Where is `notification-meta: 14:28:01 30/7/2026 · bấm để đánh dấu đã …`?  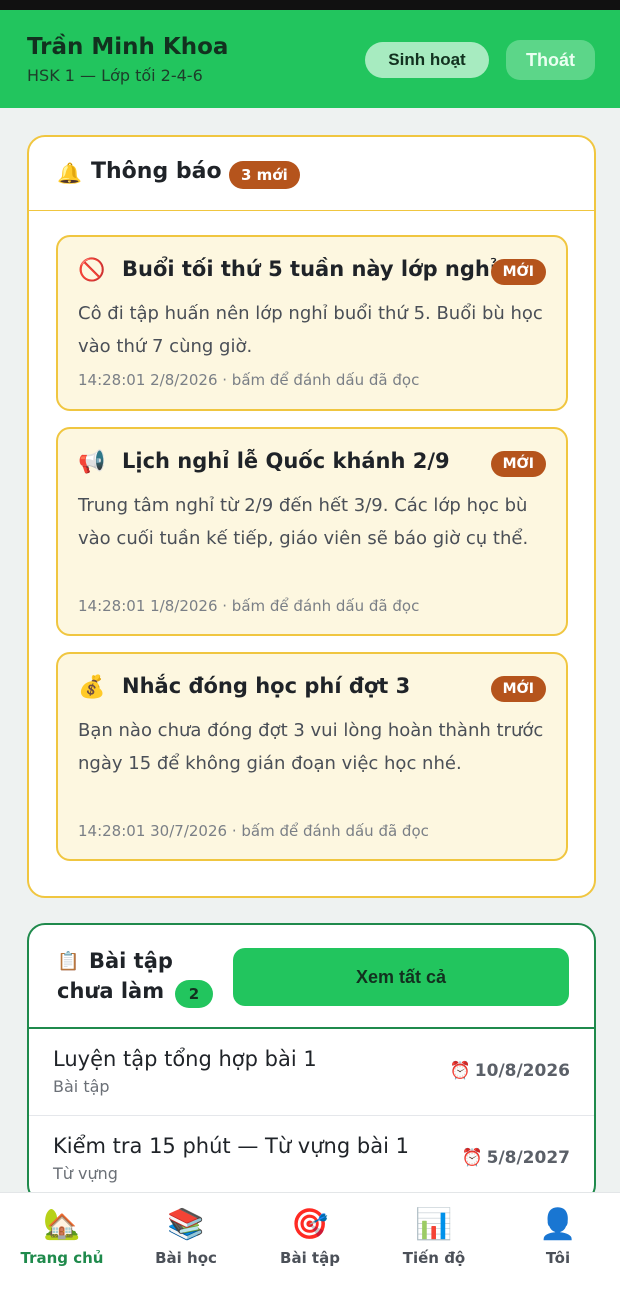
notification-meta: 14:28:01 30/7/2026 · bấm để đánh dấu đã … is located at coordinates (253, 831).